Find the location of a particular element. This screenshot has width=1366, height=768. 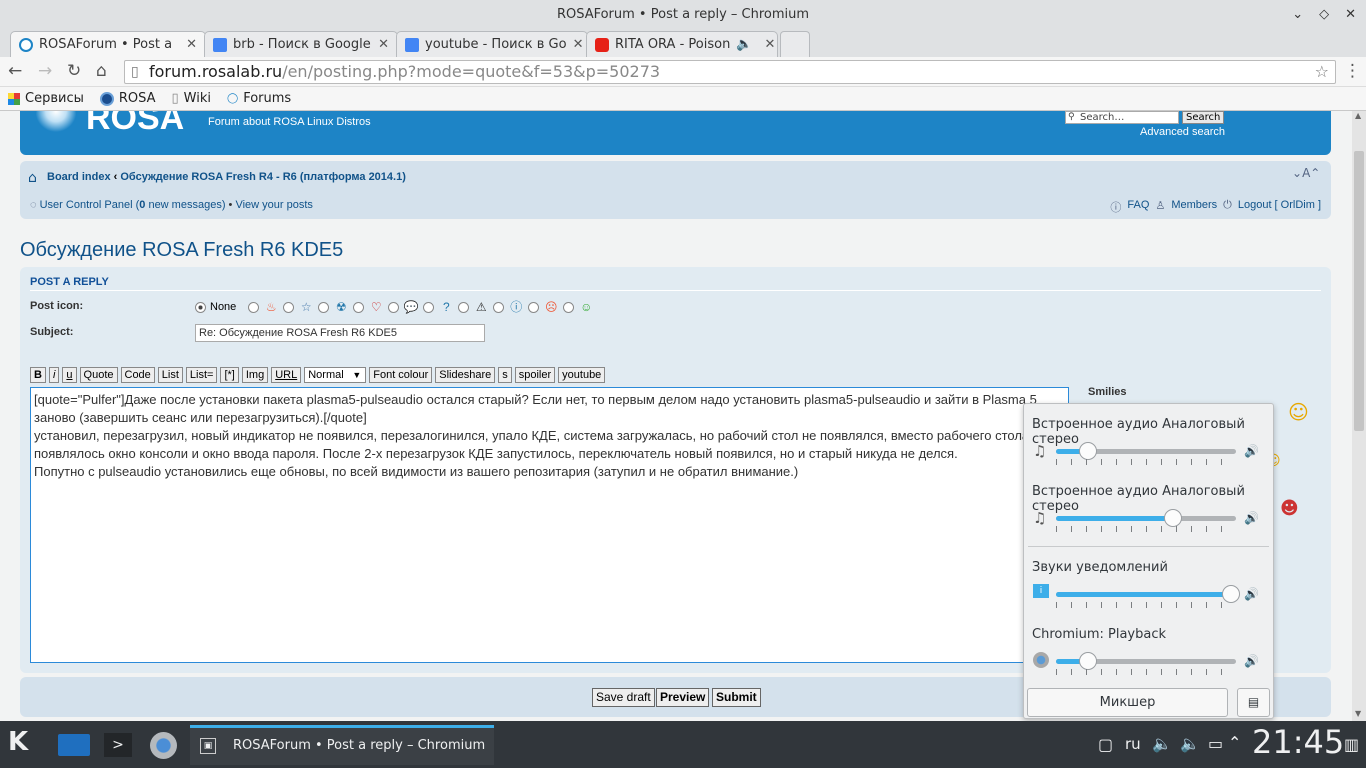

spoiler-button: spoiler is located at coordinates (535, 375).